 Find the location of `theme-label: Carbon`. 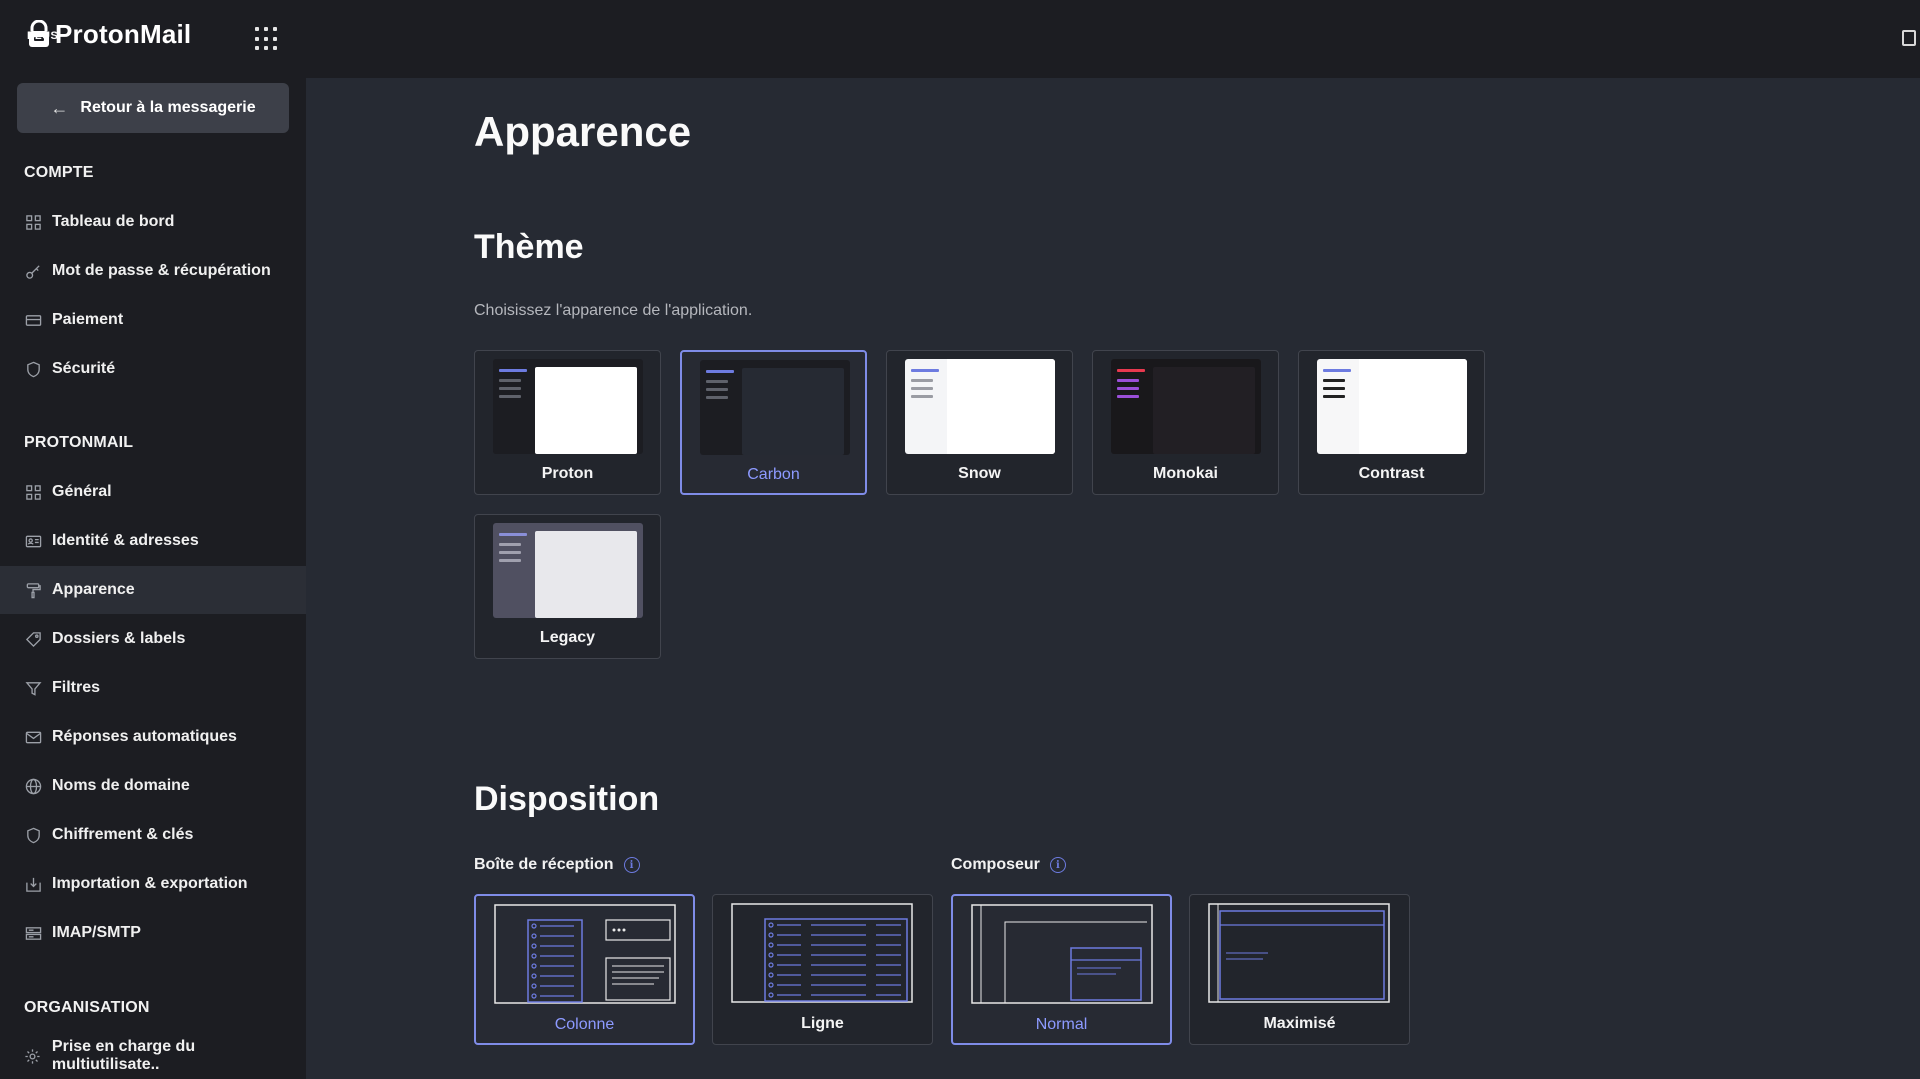

theme-label: Carbon is located at coordinates (773, 474).